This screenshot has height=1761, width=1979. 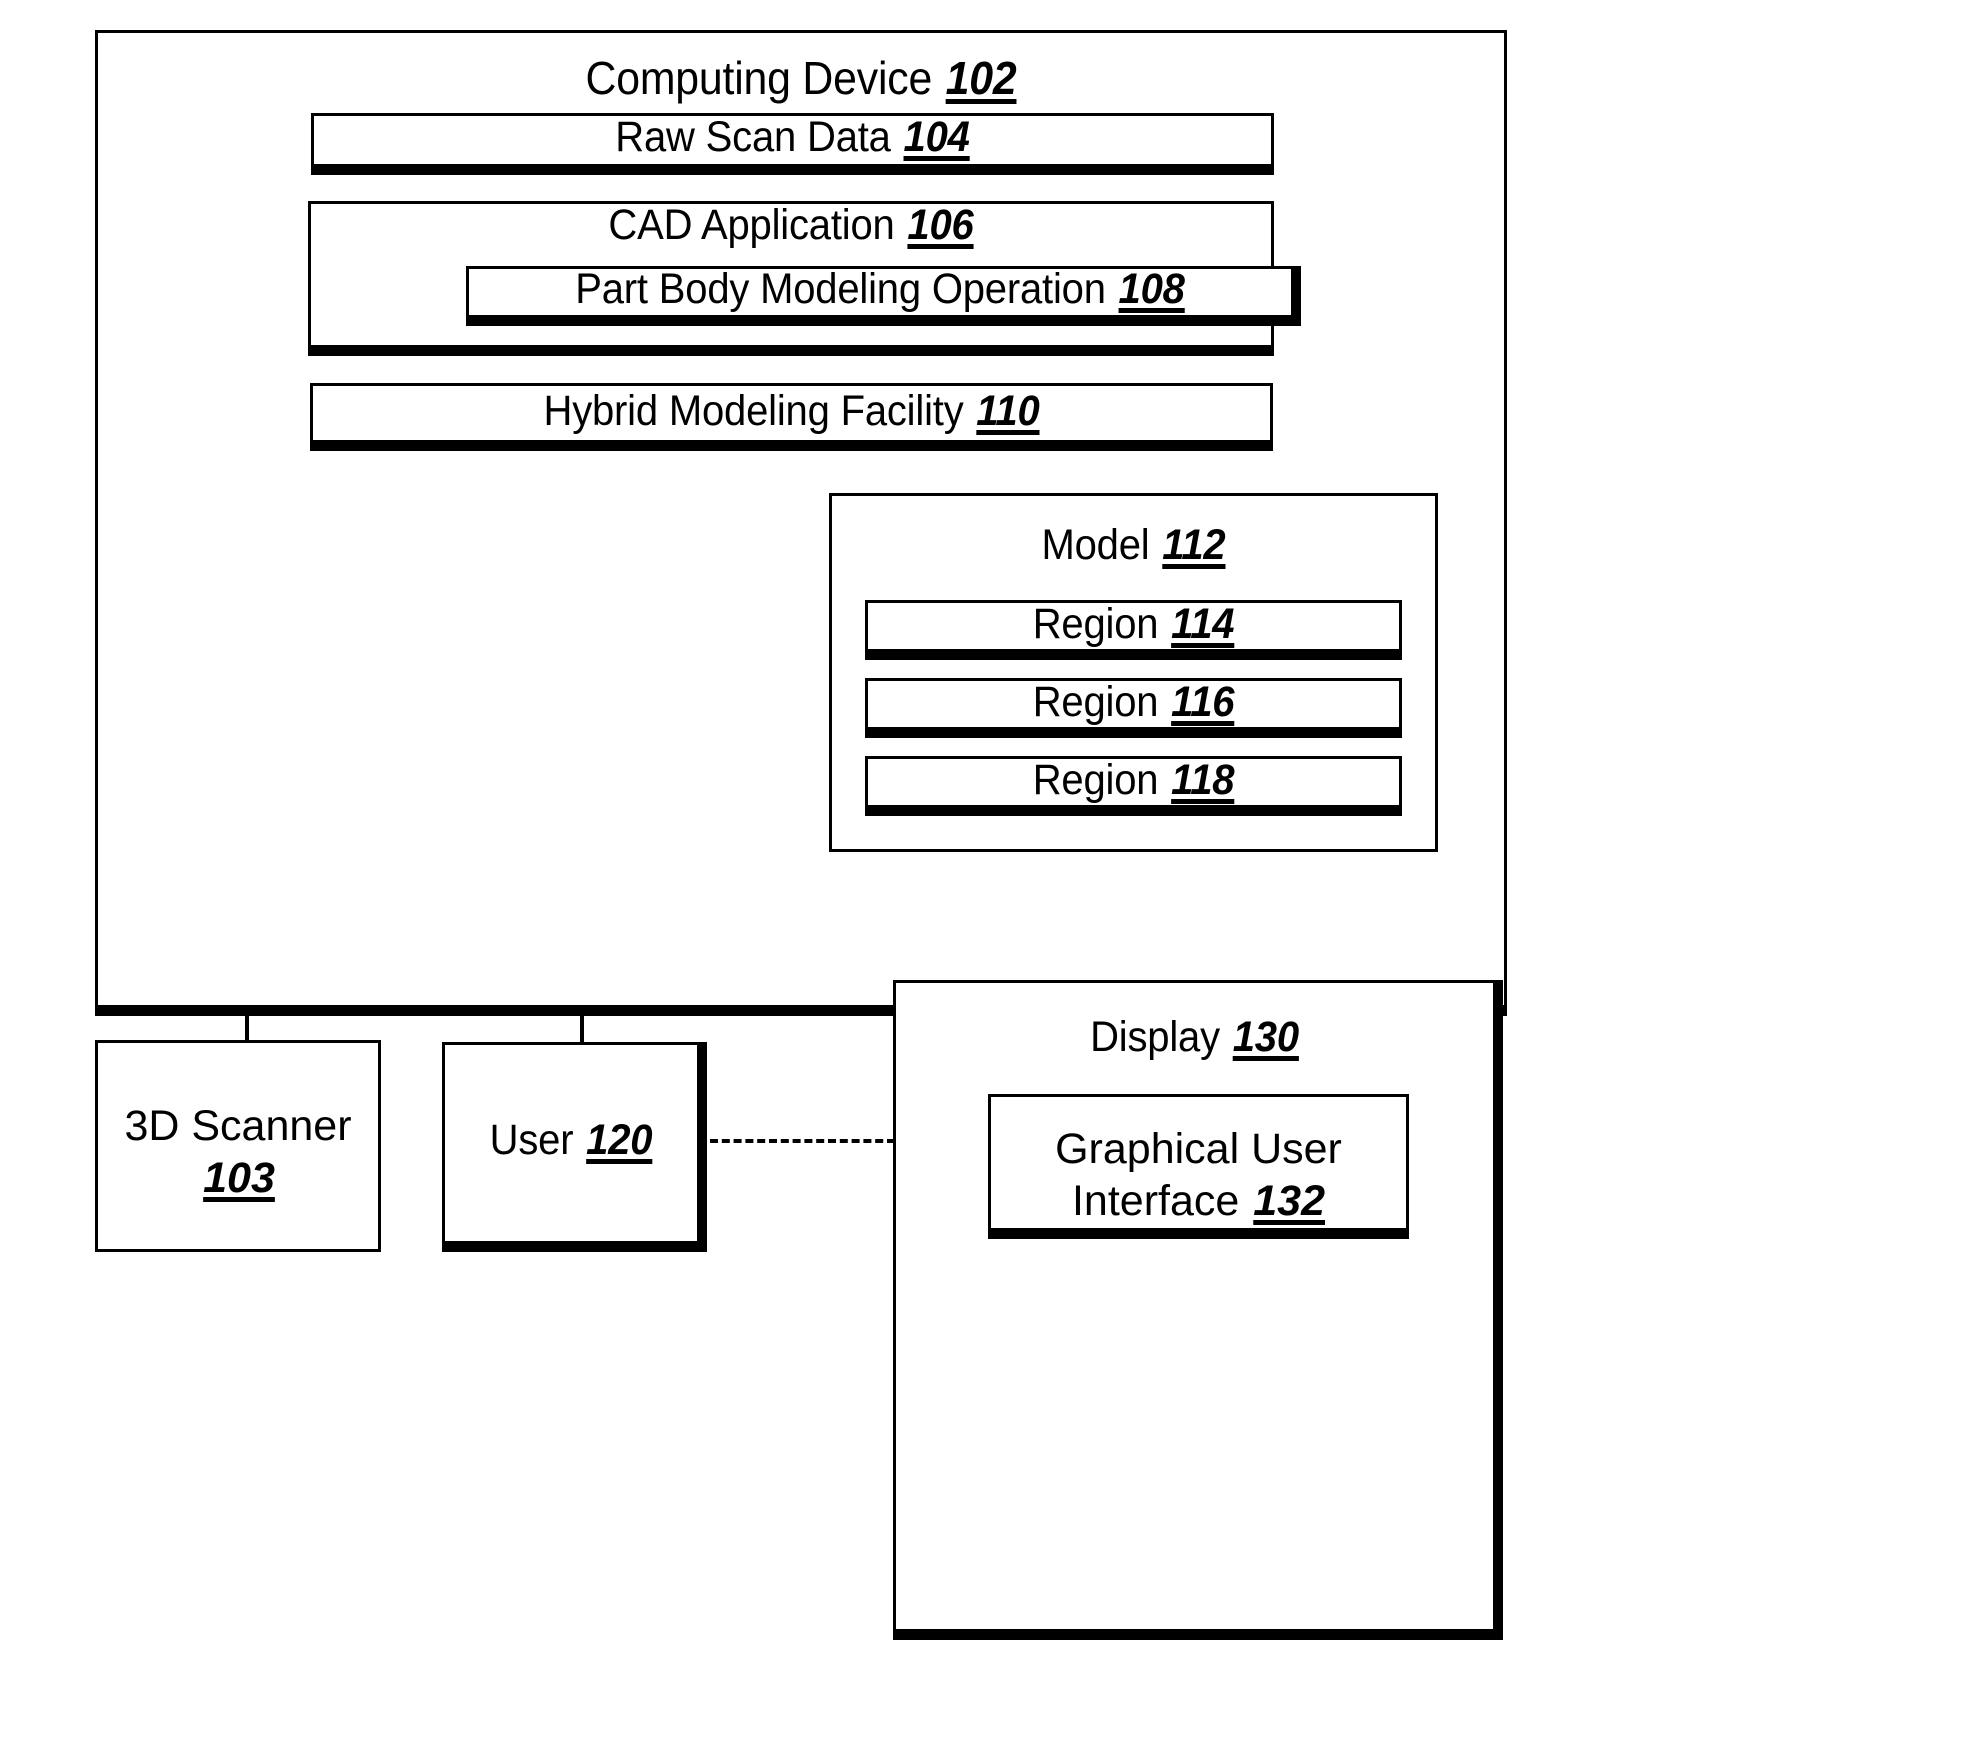 I want to click on part-body-modeling-operation-title: Part Body Modeling Operation 108, so click(x=880, y=289).